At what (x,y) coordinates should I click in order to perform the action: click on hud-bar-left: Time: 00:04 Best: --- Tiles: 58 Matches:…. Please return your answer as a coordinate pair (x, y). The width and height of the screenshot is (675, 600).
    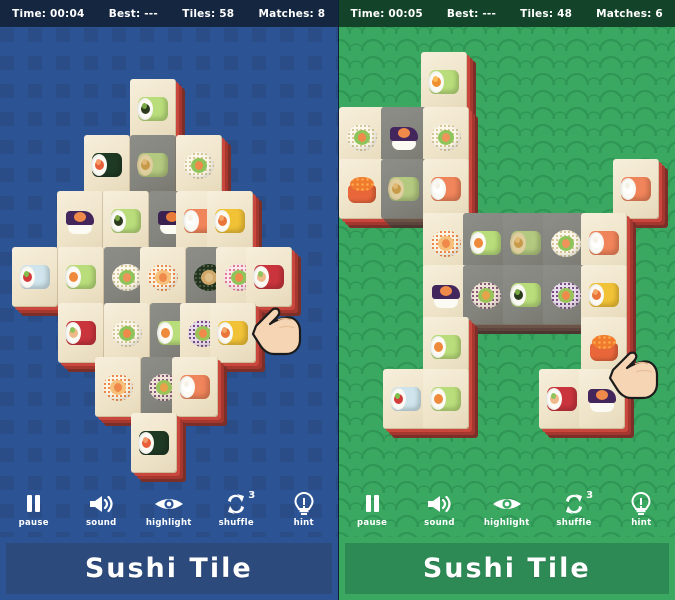
    Looking at the image, I should click on (169, 13).